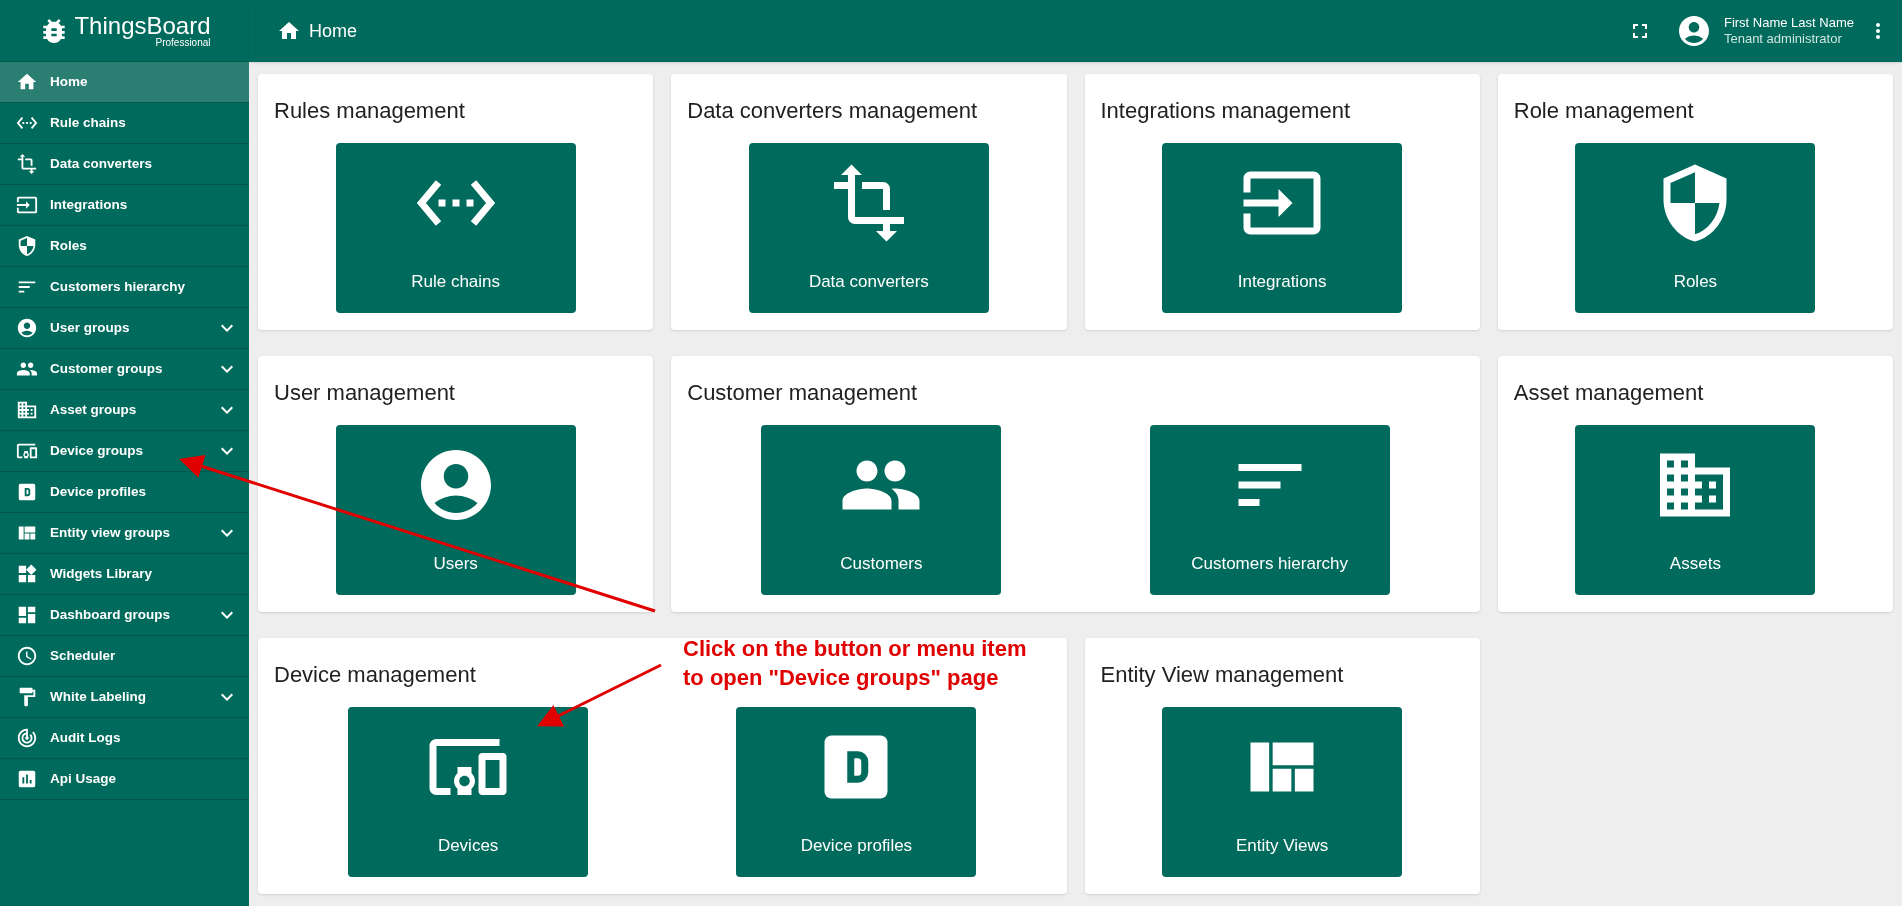 The height and width of the screenshot is (906, 1902). Describe the element at coordinates (27, 492) in the screenshot. I see `letter-square-icon` at that location.